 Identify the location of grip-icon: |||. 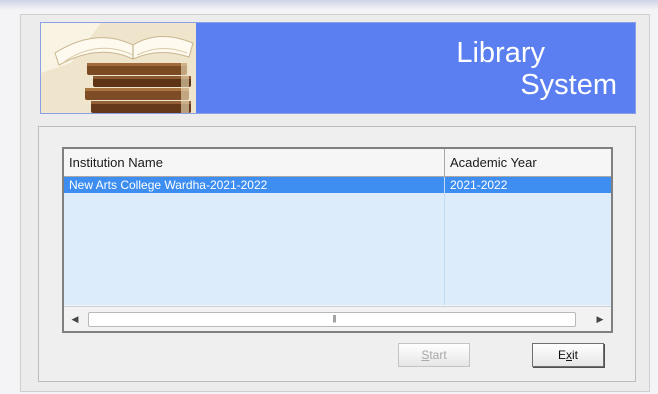
(334, 318).